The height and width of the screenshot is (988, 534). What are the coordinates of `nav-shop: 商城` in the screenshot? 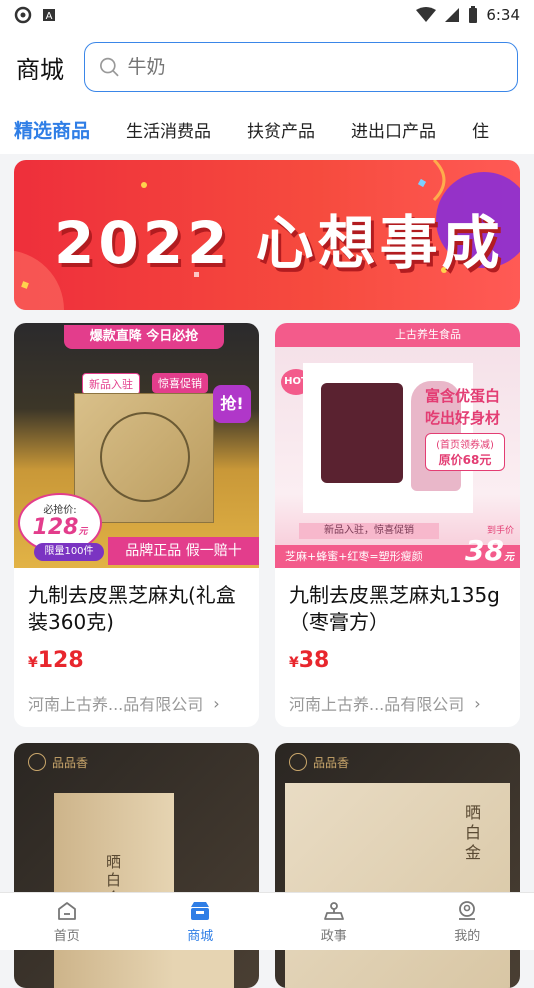 It's located at (201, 921).